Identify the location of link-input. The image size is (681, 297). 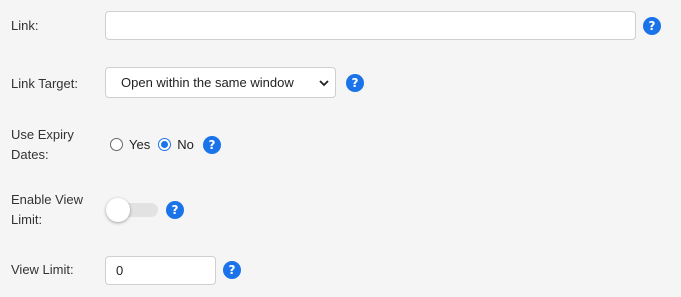
(370, 25).